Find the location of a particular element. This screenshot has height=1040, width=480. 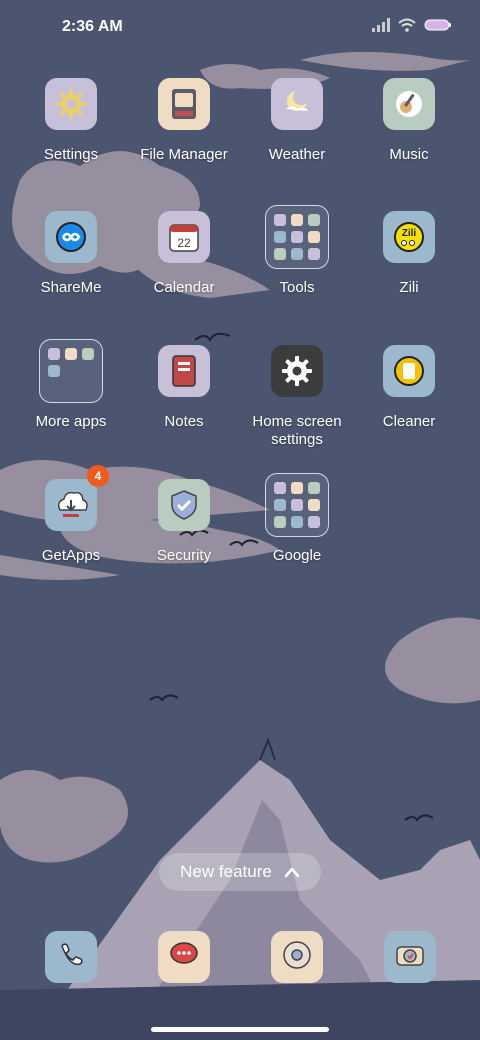

app-home-screen-settings: Home screen settings is located at coordinates (297, 397).